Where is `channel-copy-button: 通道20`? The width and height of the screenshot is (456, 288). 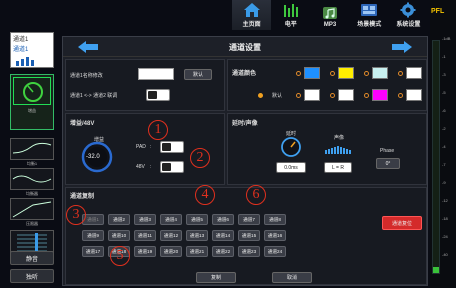 channel-copy-button: 通道20 is located at coordinates (171, 251).